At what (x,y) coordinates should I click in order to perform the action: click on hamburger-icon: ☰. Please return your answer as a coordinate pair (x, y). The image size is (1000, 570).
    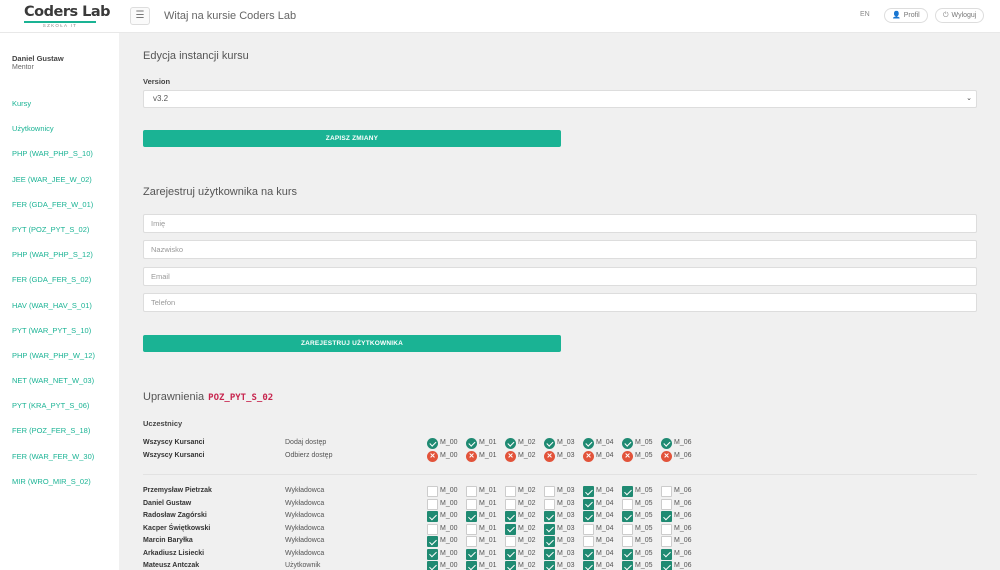
    Looking at the image, I should click on (140, 15).